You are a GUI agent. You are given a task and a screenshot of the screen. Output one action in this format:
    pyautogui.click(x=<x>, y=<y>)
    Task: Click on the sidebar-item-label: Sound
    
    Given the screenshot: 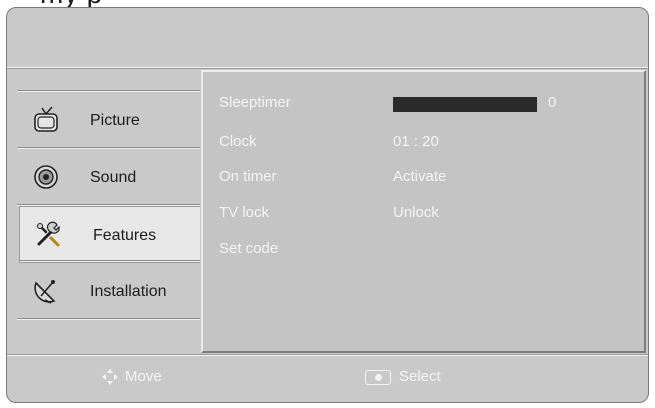 What is the action you would take?
    pyautogui.click(x=113, y=177)
    